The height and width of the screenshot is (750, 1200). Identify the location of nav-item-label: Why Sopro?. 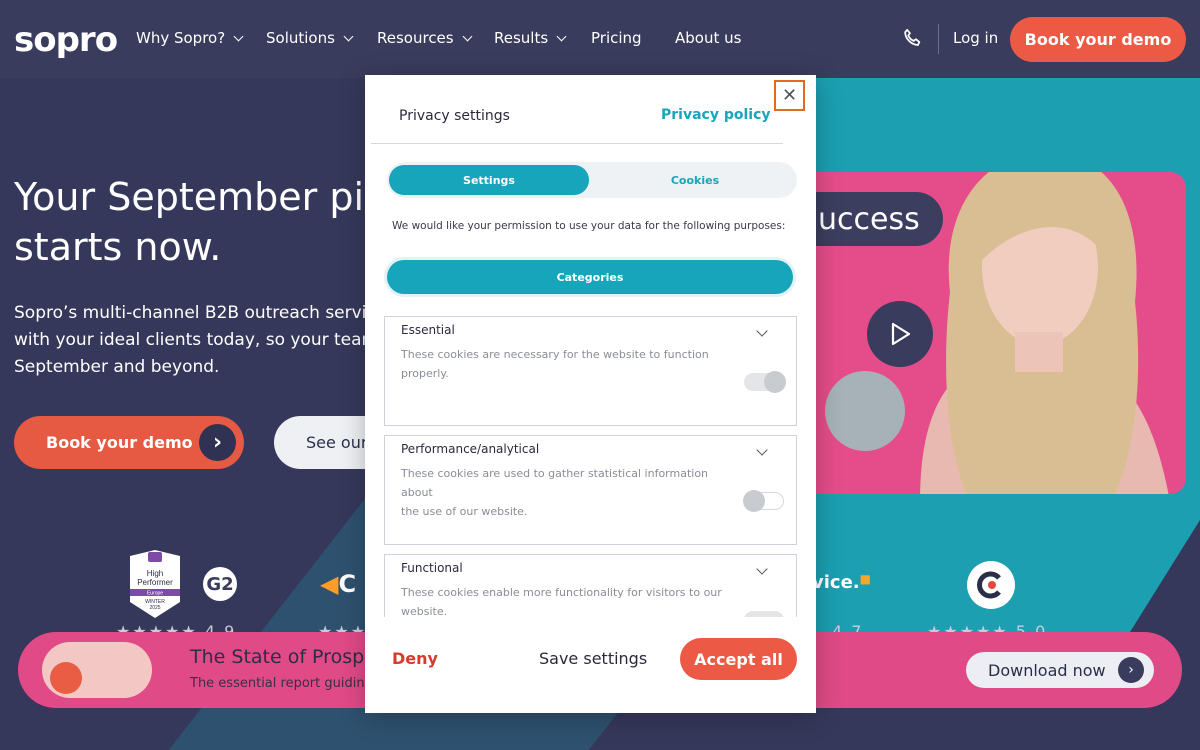
(181, 38).